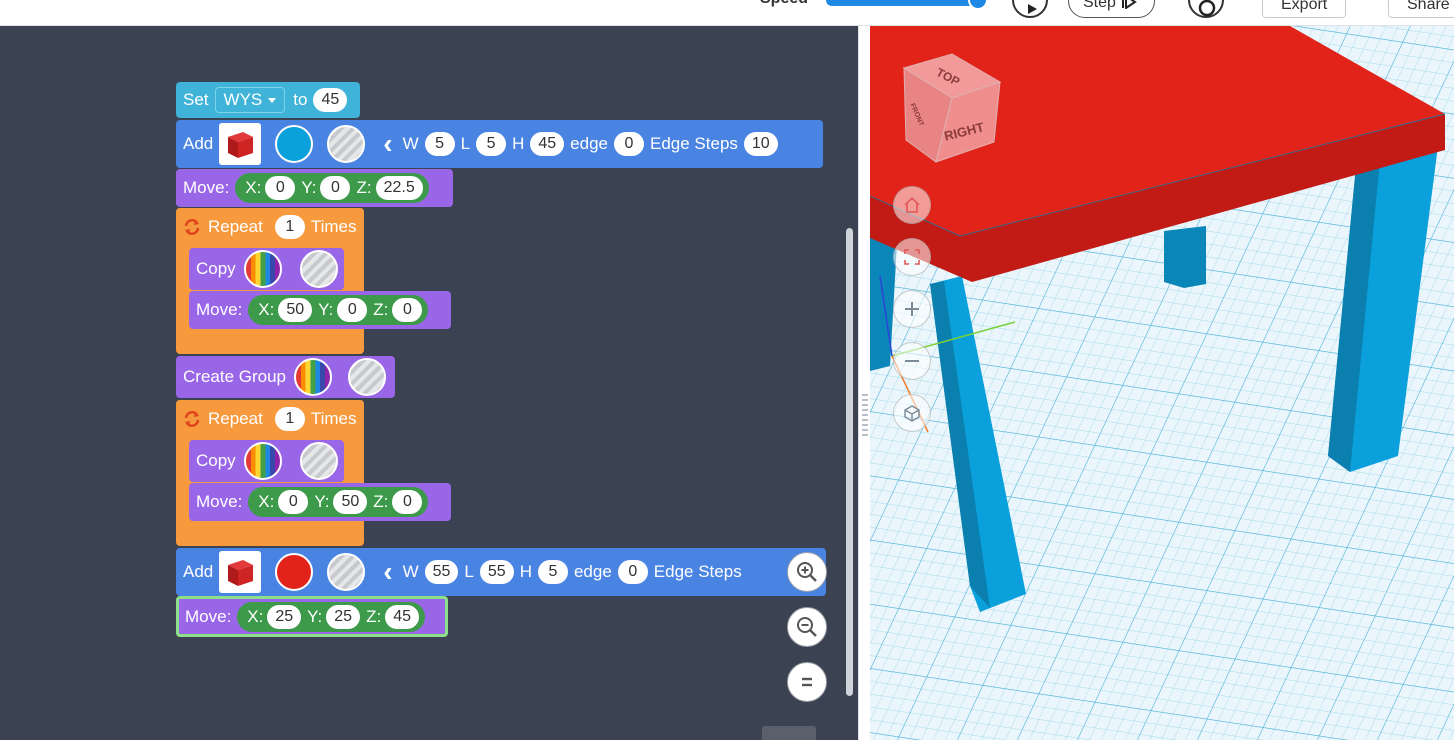  What do you see at coordinates (864, 383) in the screenshot?
I see `panel-splitter` at bounding box center [864, 383].